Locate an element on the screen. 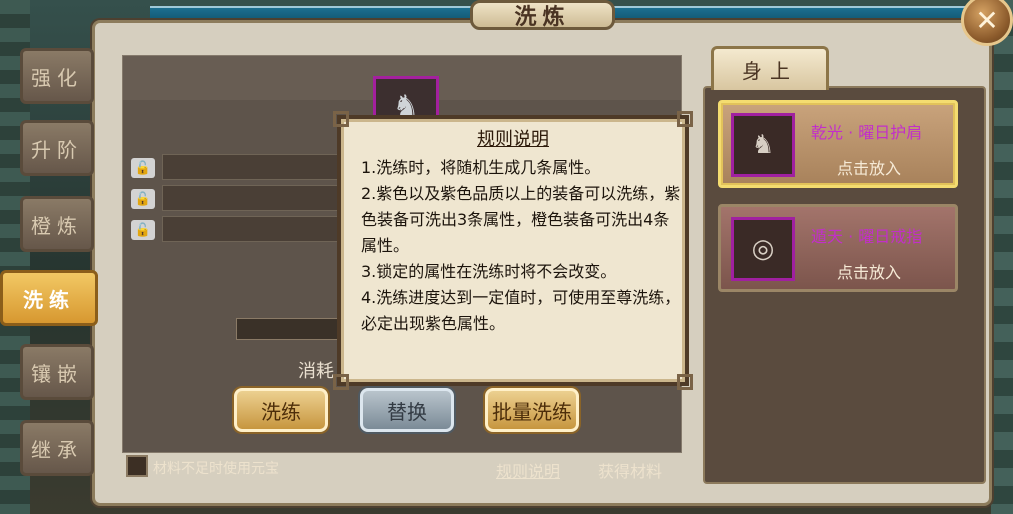 The height and width of the screenshot is (514, 1013). tab-inlay: 镶嵌 is located at coordinates (57, 372).